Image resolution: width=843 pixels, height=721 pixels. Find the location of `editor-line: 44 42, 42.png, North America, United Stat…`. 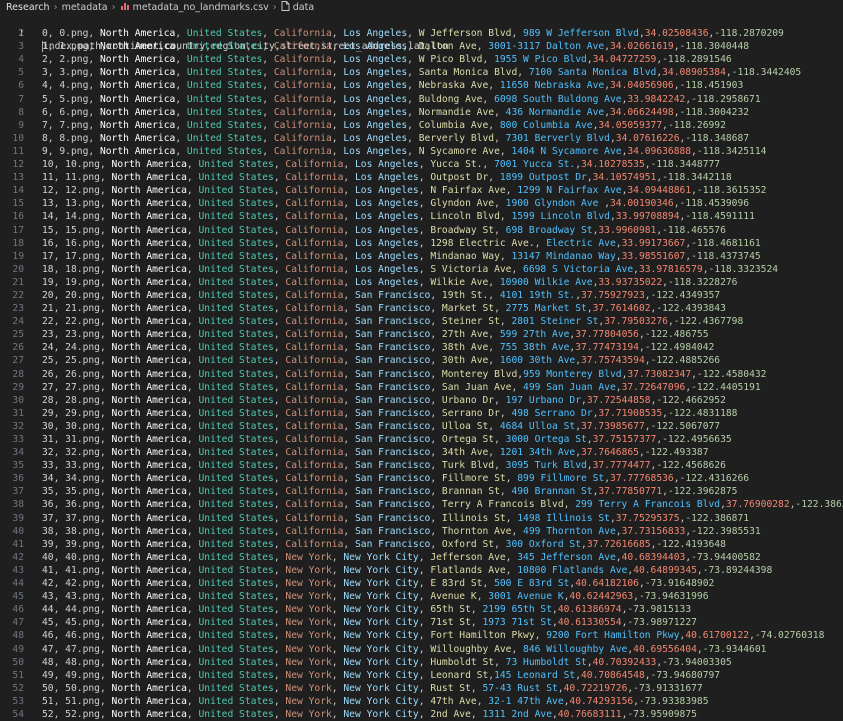

editor-line: 44 42, 42.png, North America, United Stat… is located at coordinates (421, 583).